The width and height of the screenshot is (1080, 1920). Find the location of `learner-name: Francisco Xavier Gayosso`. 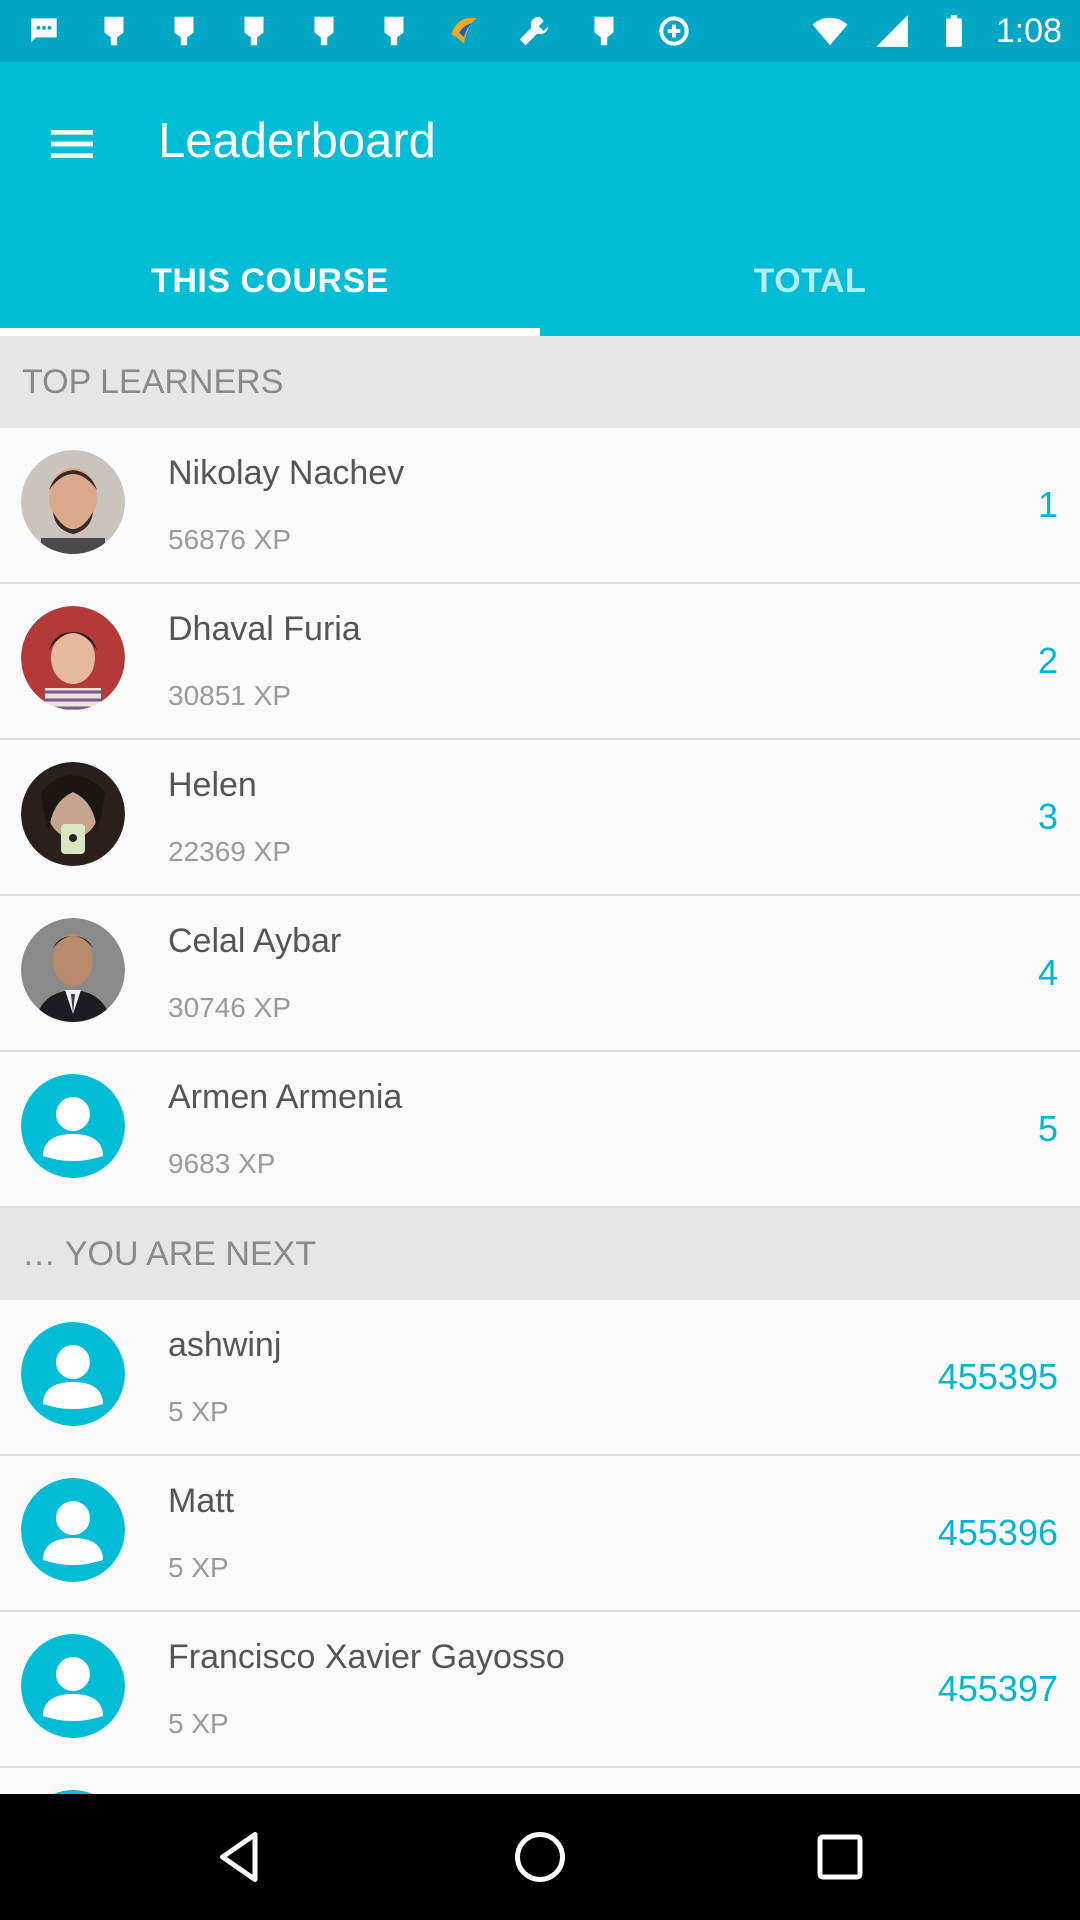

learner-name: Francisco Xavier Gayosso is located at coordinates (366, 1657).